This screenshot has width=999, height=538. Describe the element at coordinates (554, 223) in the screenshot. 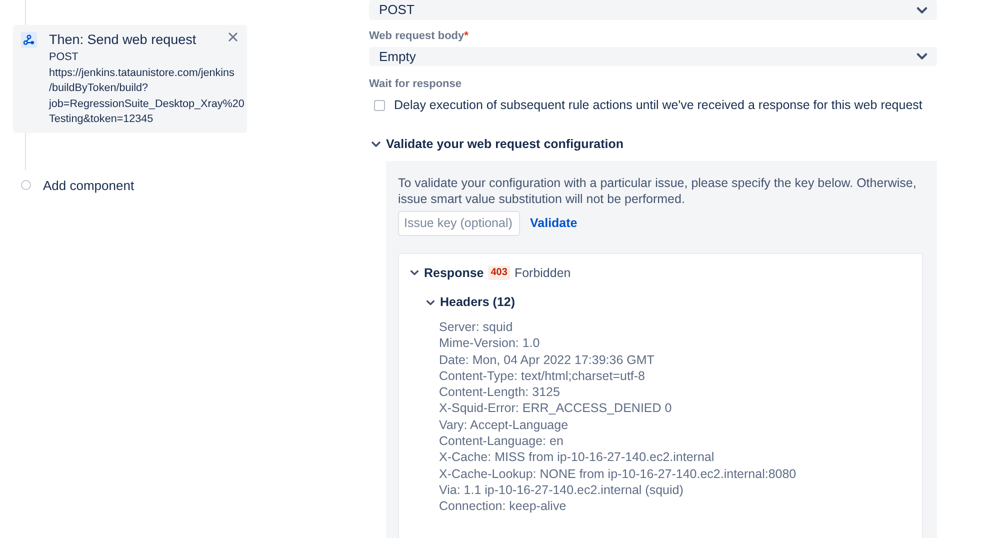

I see `validate-link: Validate` at that location.